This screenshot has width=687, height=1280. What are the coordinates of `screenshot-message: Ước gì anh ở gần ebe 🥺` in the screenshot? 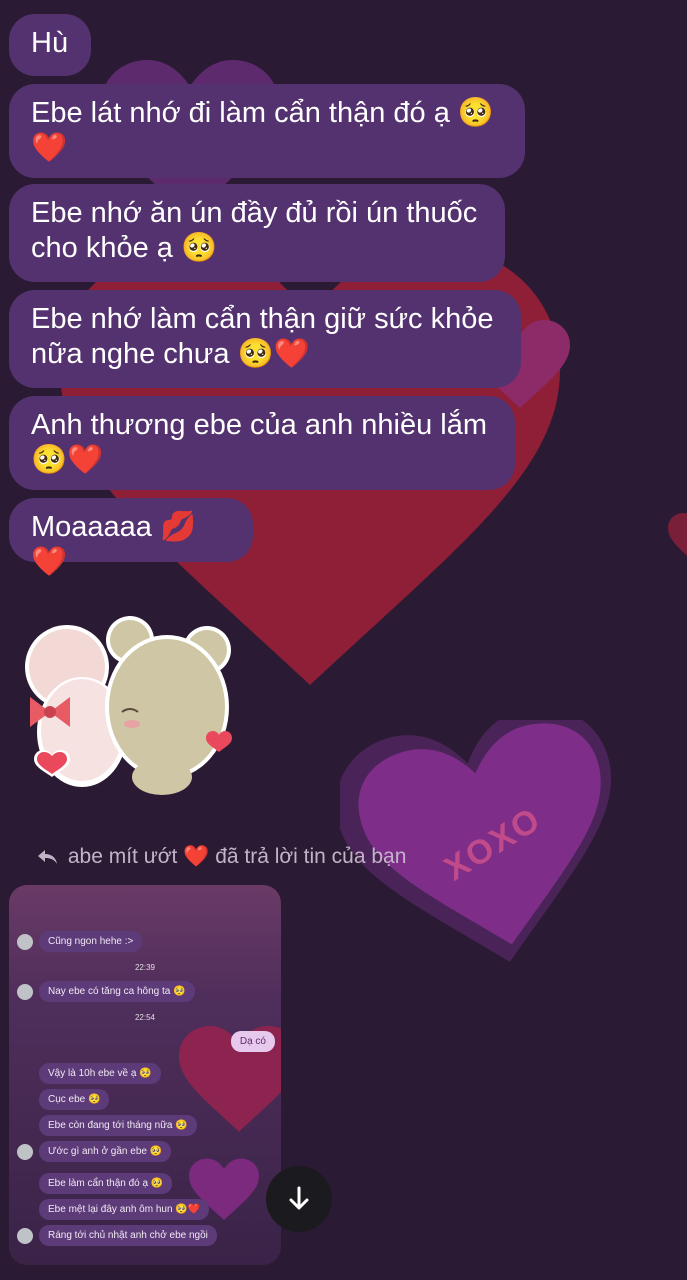 It's located at (94, 1151).